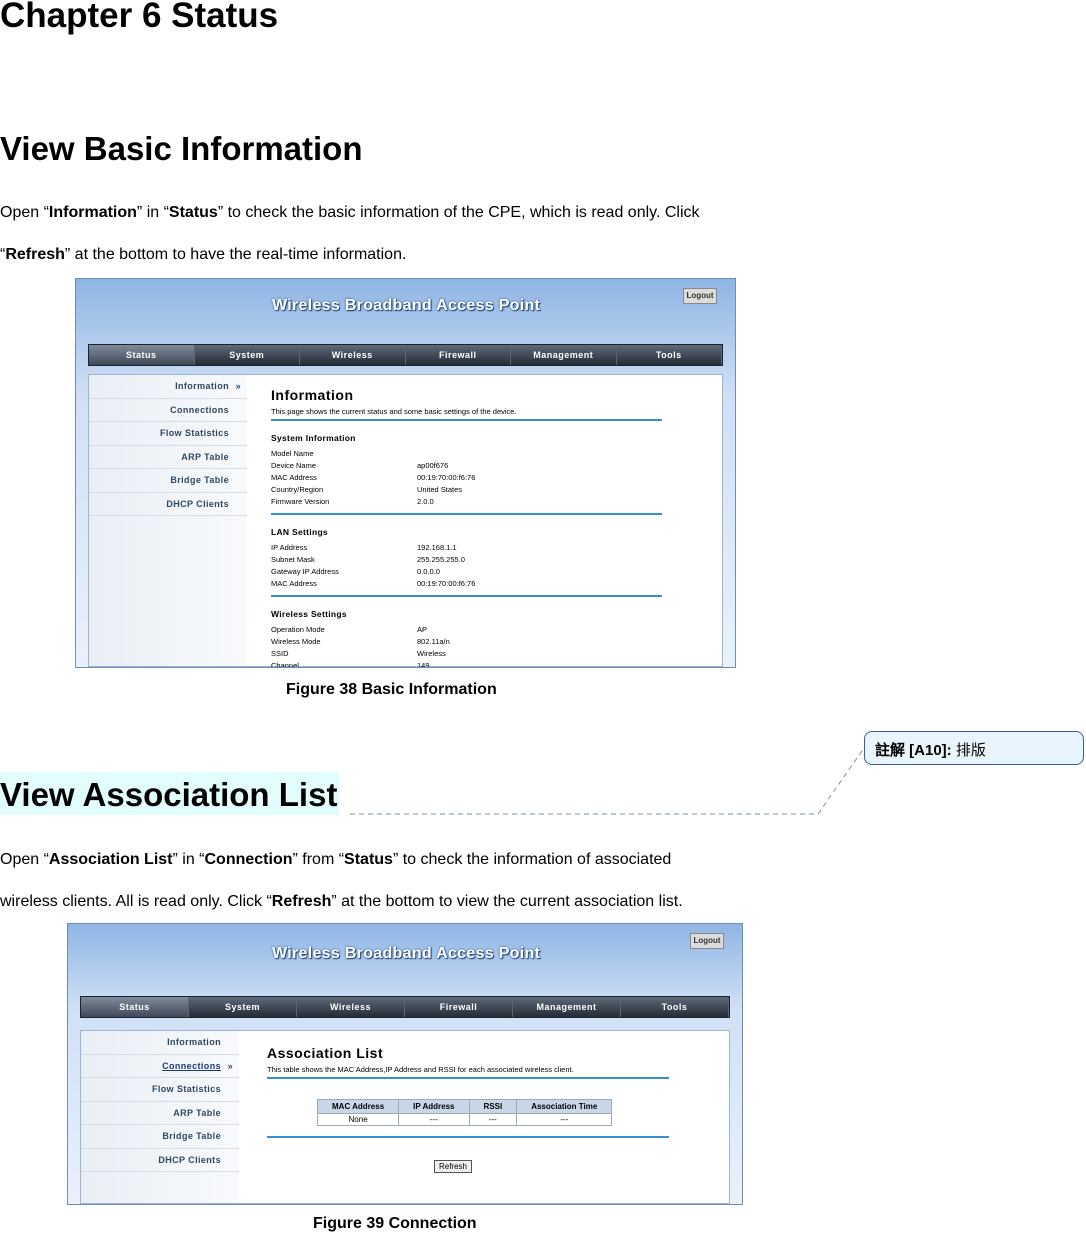 The image size is (1086, 1235). What do you see at coordinates (431, 653) in the screenshot?
I see `info-value: Wireless` at bounding box center [431, 653].